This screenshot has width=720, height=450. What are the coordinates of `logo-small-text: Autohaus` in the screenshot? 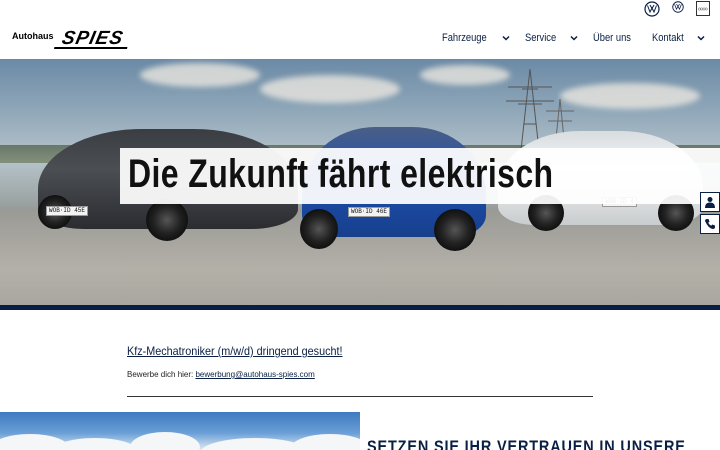 It's located at (33, 36).